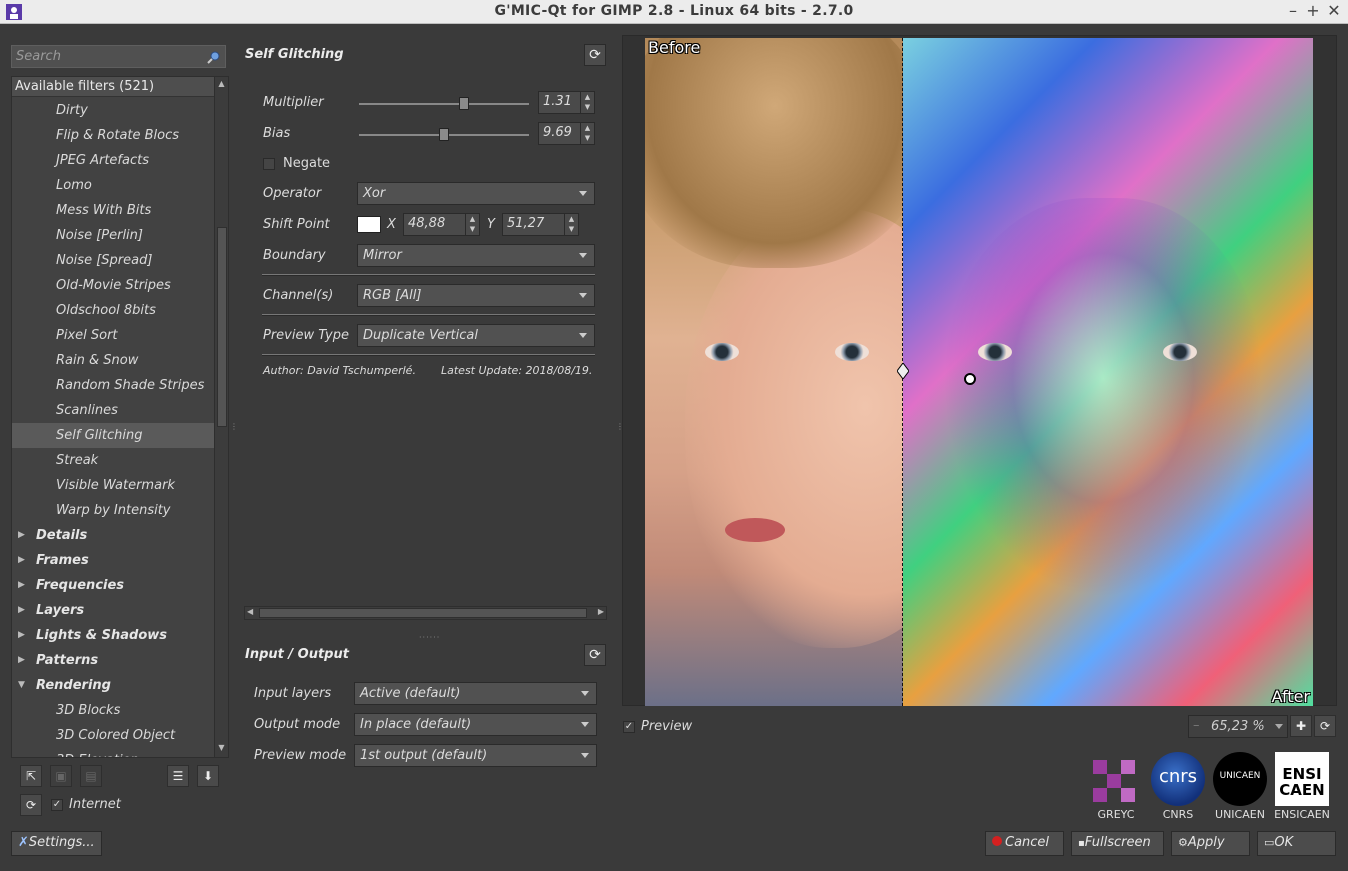  What do you see at coordinates (250, 611) in the screenshot?
I see `scroll-left-icon: ◀` at bounding box center [250, 611].